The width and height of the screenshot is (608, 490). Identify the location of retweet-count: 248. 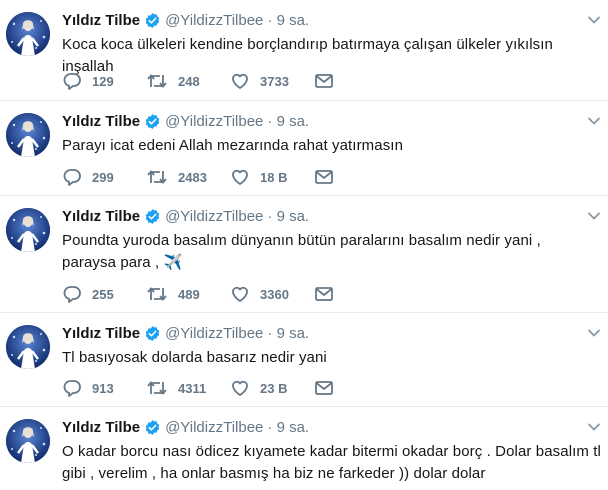
(189, 81).